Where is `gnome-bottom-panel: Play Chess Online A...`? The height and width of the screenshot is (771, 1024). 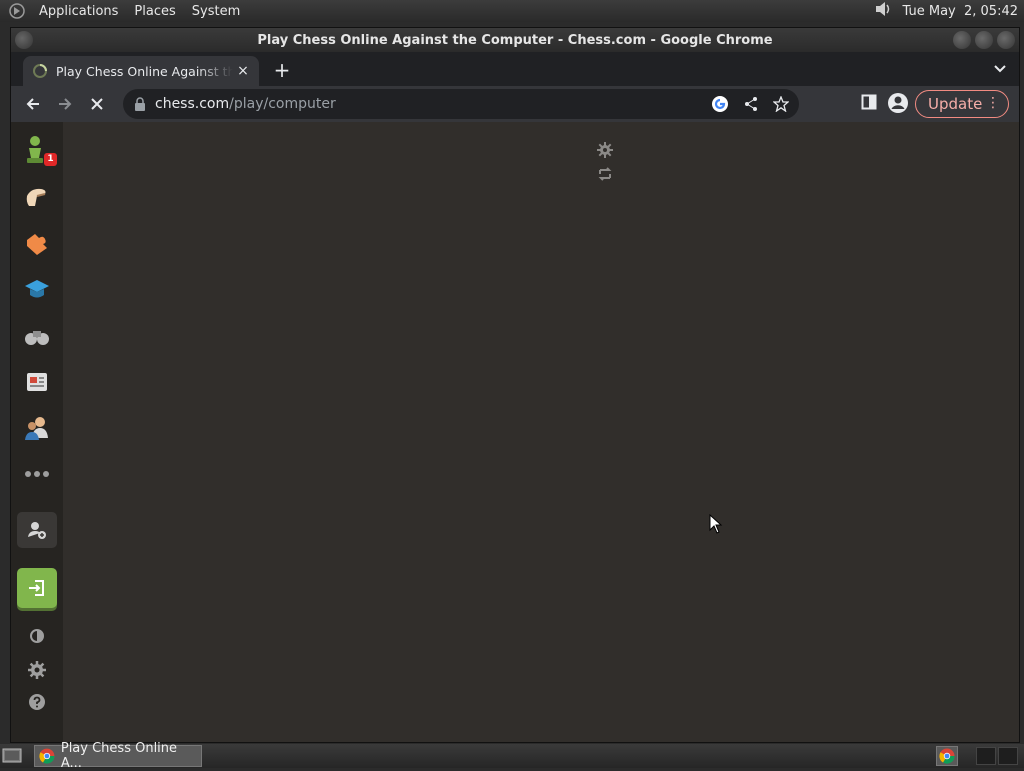
gnome-bottom-panel: Play Chess Online A... is located at coordinates (512, 756).